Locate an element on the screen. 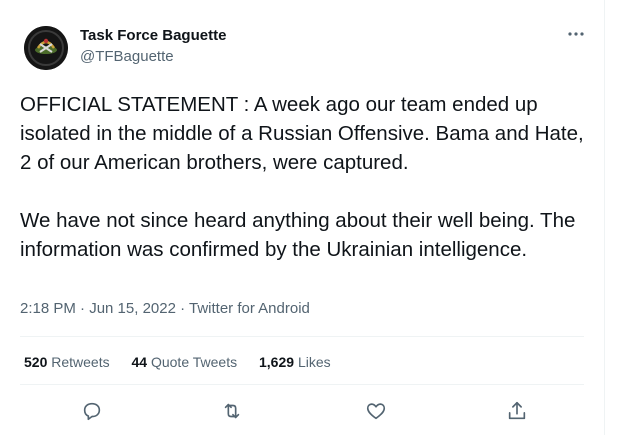  like-icon is located at coordinates (376, 411).